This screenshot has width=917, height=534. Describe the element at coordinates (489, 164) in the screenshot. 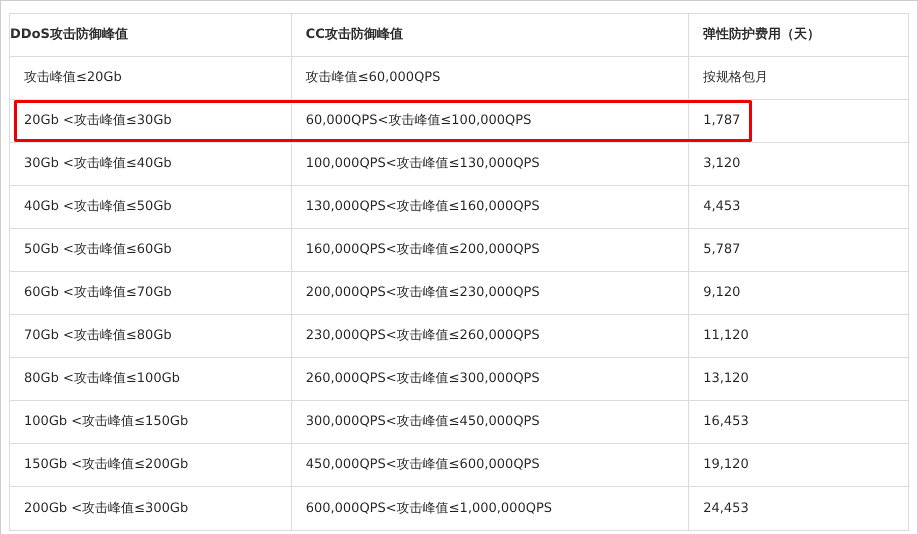

I see `table-cell: 100,000QPS<攻击峰值≤130,000QPS` at that location.